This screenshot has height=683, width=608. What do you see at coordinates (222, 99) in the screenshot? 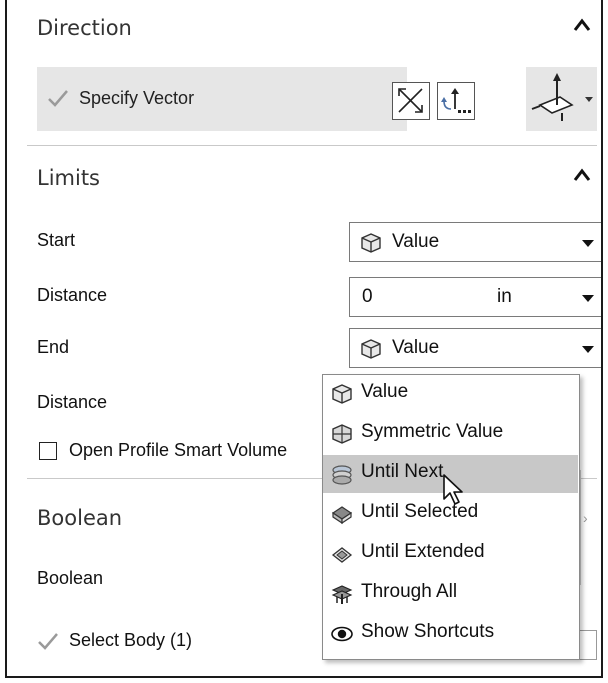
I see `specify-vector-row: Specify Vector` at bounding box center [222, 99].